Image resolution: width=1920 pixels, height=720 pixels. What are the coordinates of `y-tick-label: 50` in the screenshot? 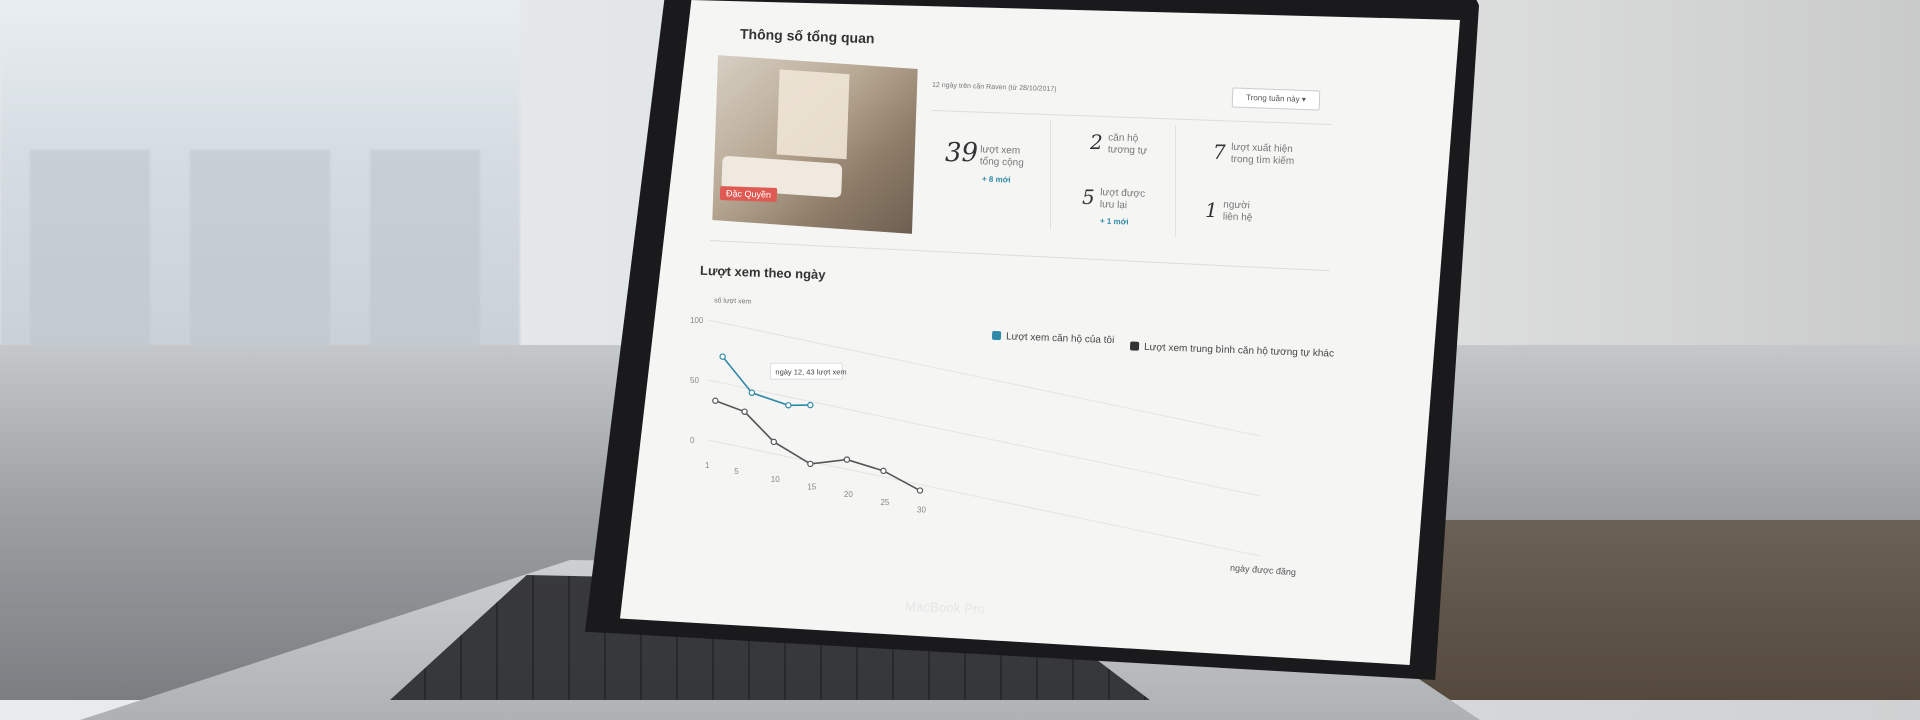 It's located at (694, 380).